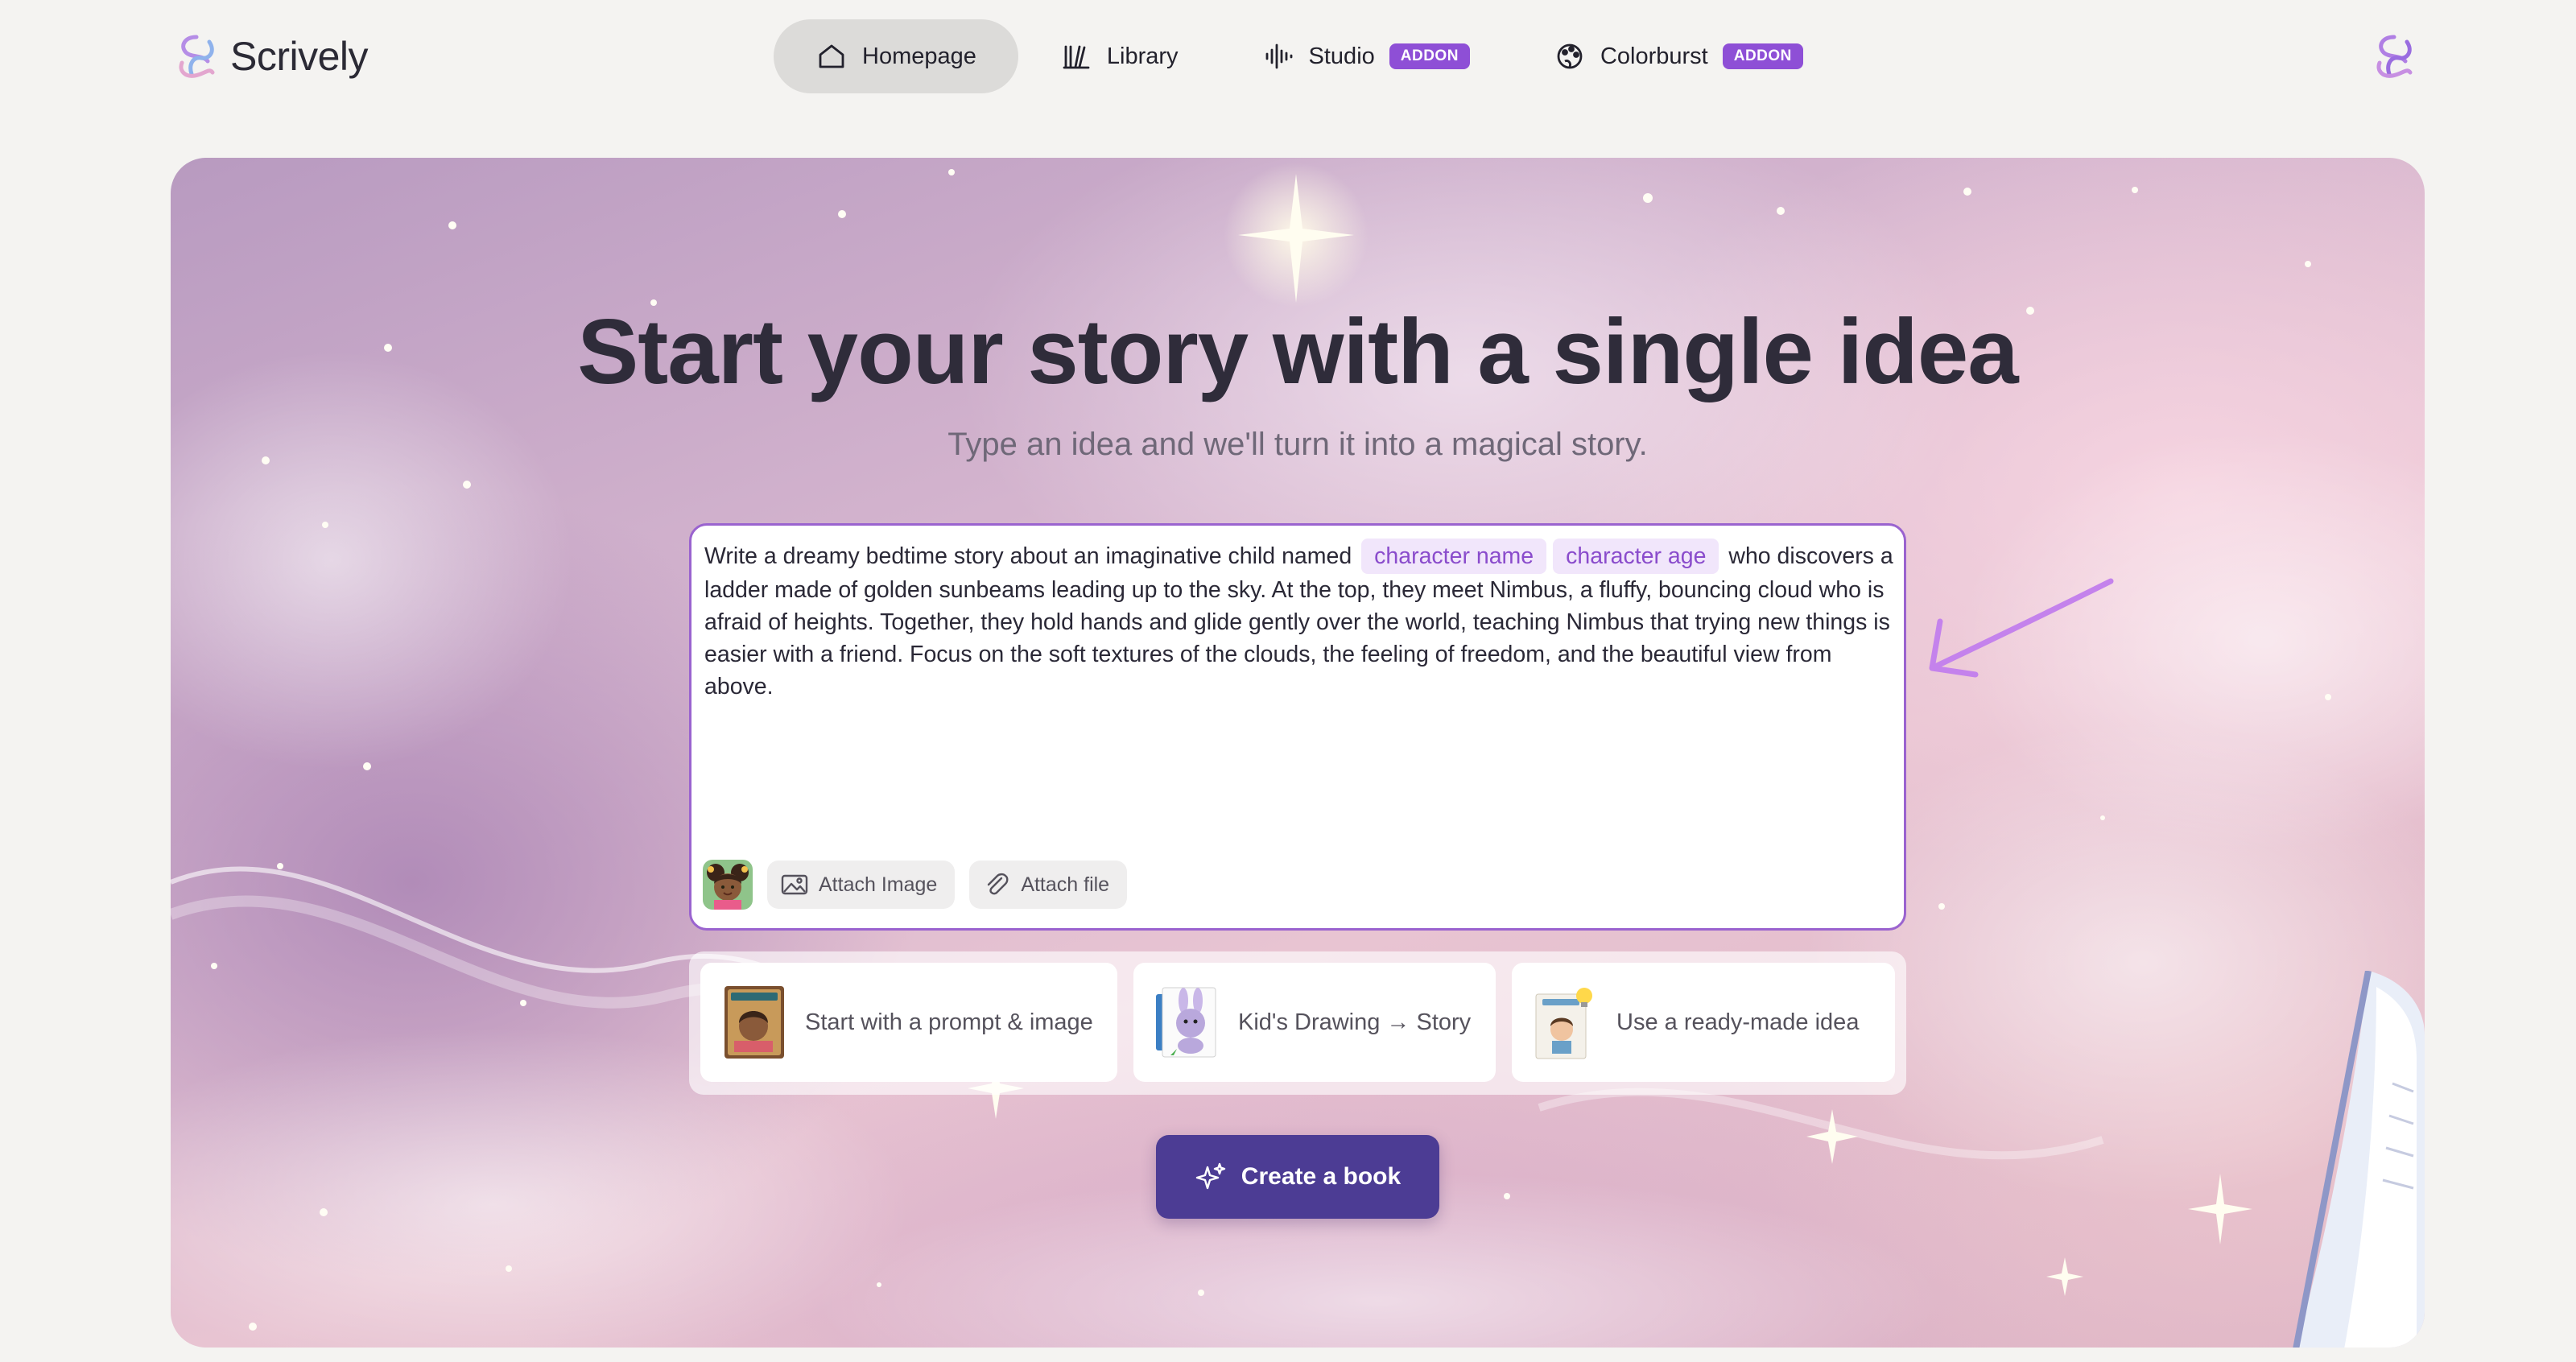 This screenshot has width=2576, height=1362. I want to click on nav-library-label: Library, so click(1142, 56).